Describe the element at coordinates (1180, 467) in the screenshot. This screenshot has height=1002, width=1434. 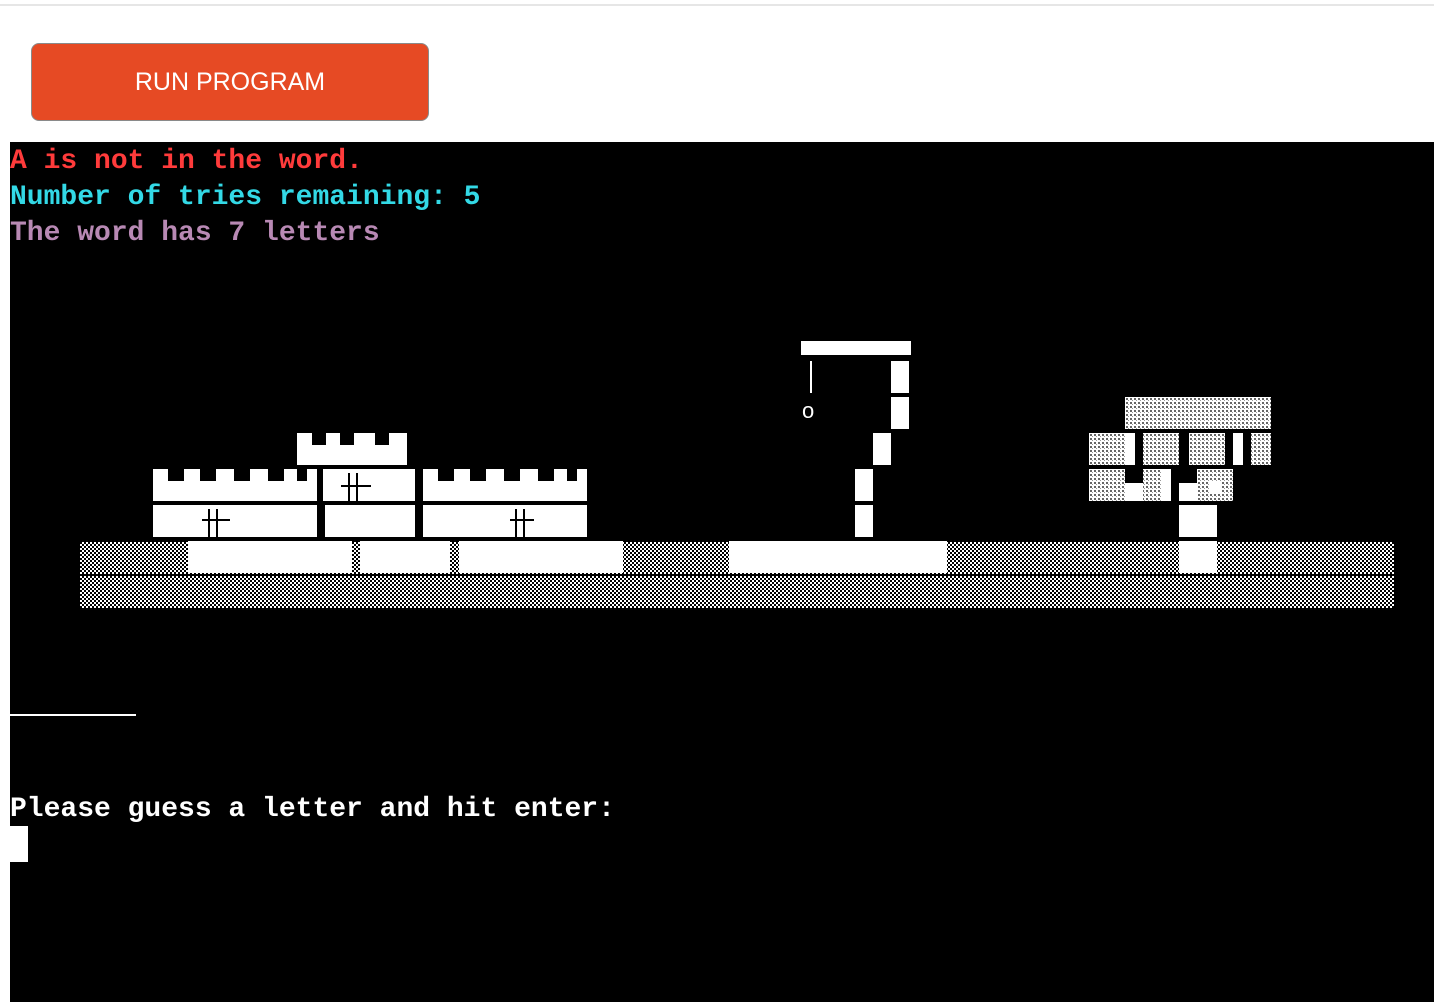
I see `tree-art` at that location.